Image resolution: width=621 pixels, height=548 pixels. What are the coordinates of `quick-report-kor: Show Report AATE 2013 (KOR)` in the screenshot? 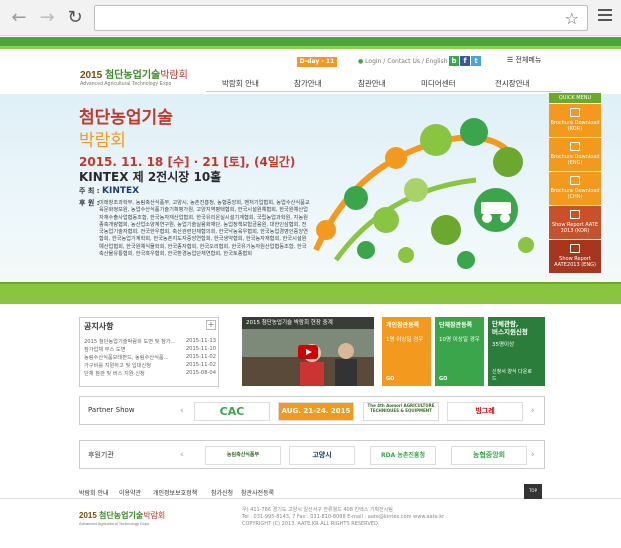 It's located at (575, 222).